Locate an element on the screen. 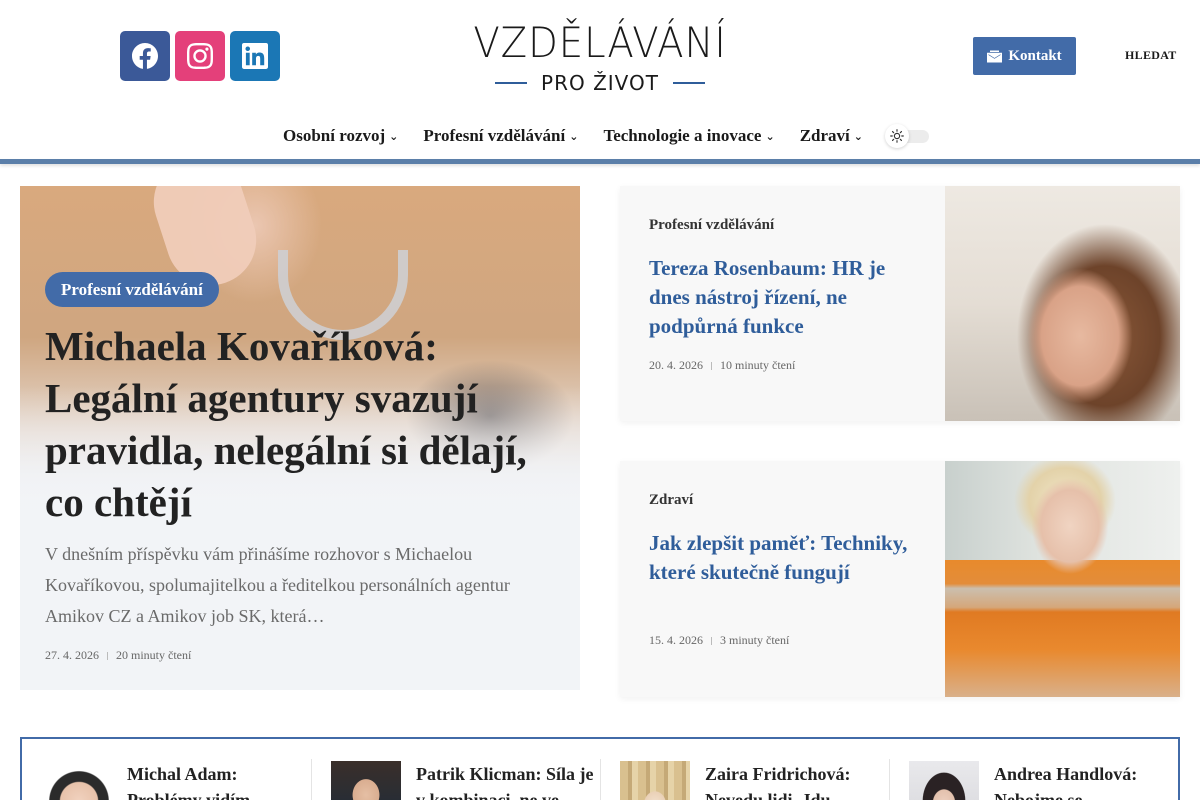  sun-icon is located at coordinates (897, 136).